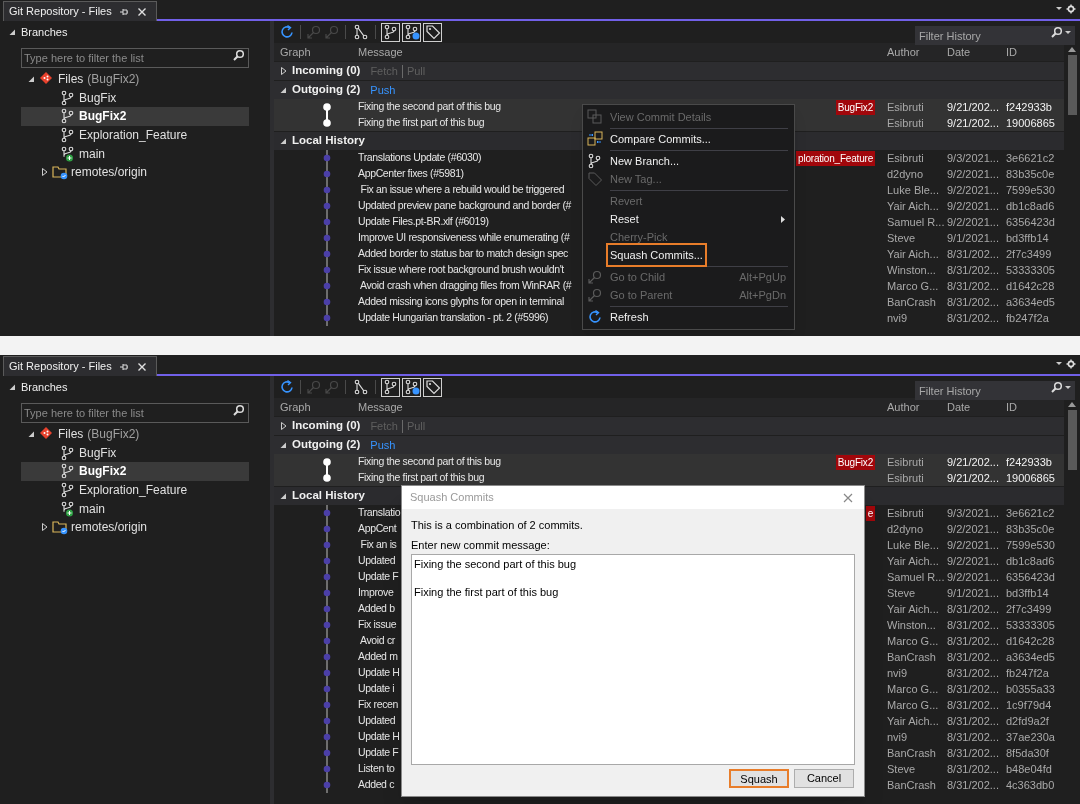 The image size is (1080, 804). What do you see at coordinates (461, 302) in the screenshot?
I see `commit-message: Added missing icons glyphs for open in terminal` at bounding box center [461, 302].